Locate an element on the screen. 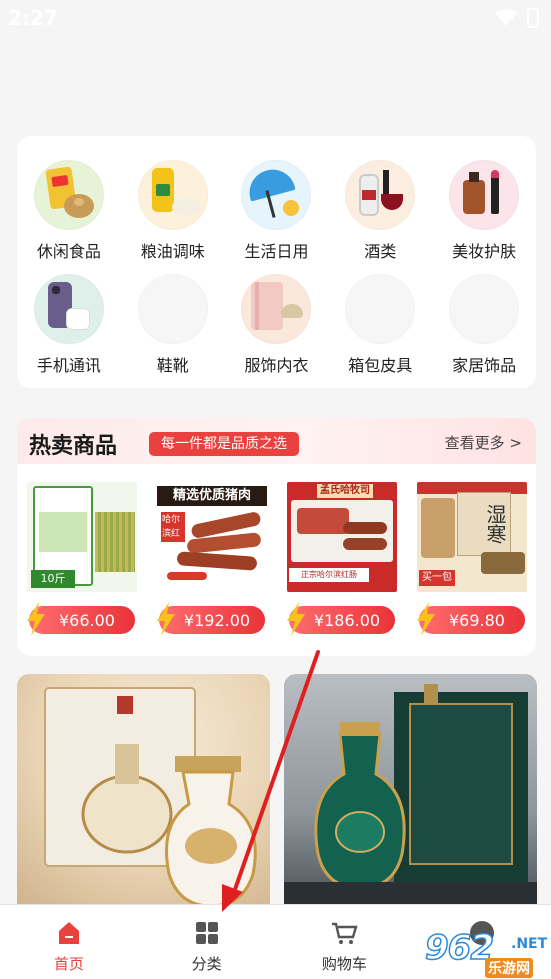 The height and width of the screenshot is (979, 551). baijiu-banner-right is located at coordinates (410, 790).